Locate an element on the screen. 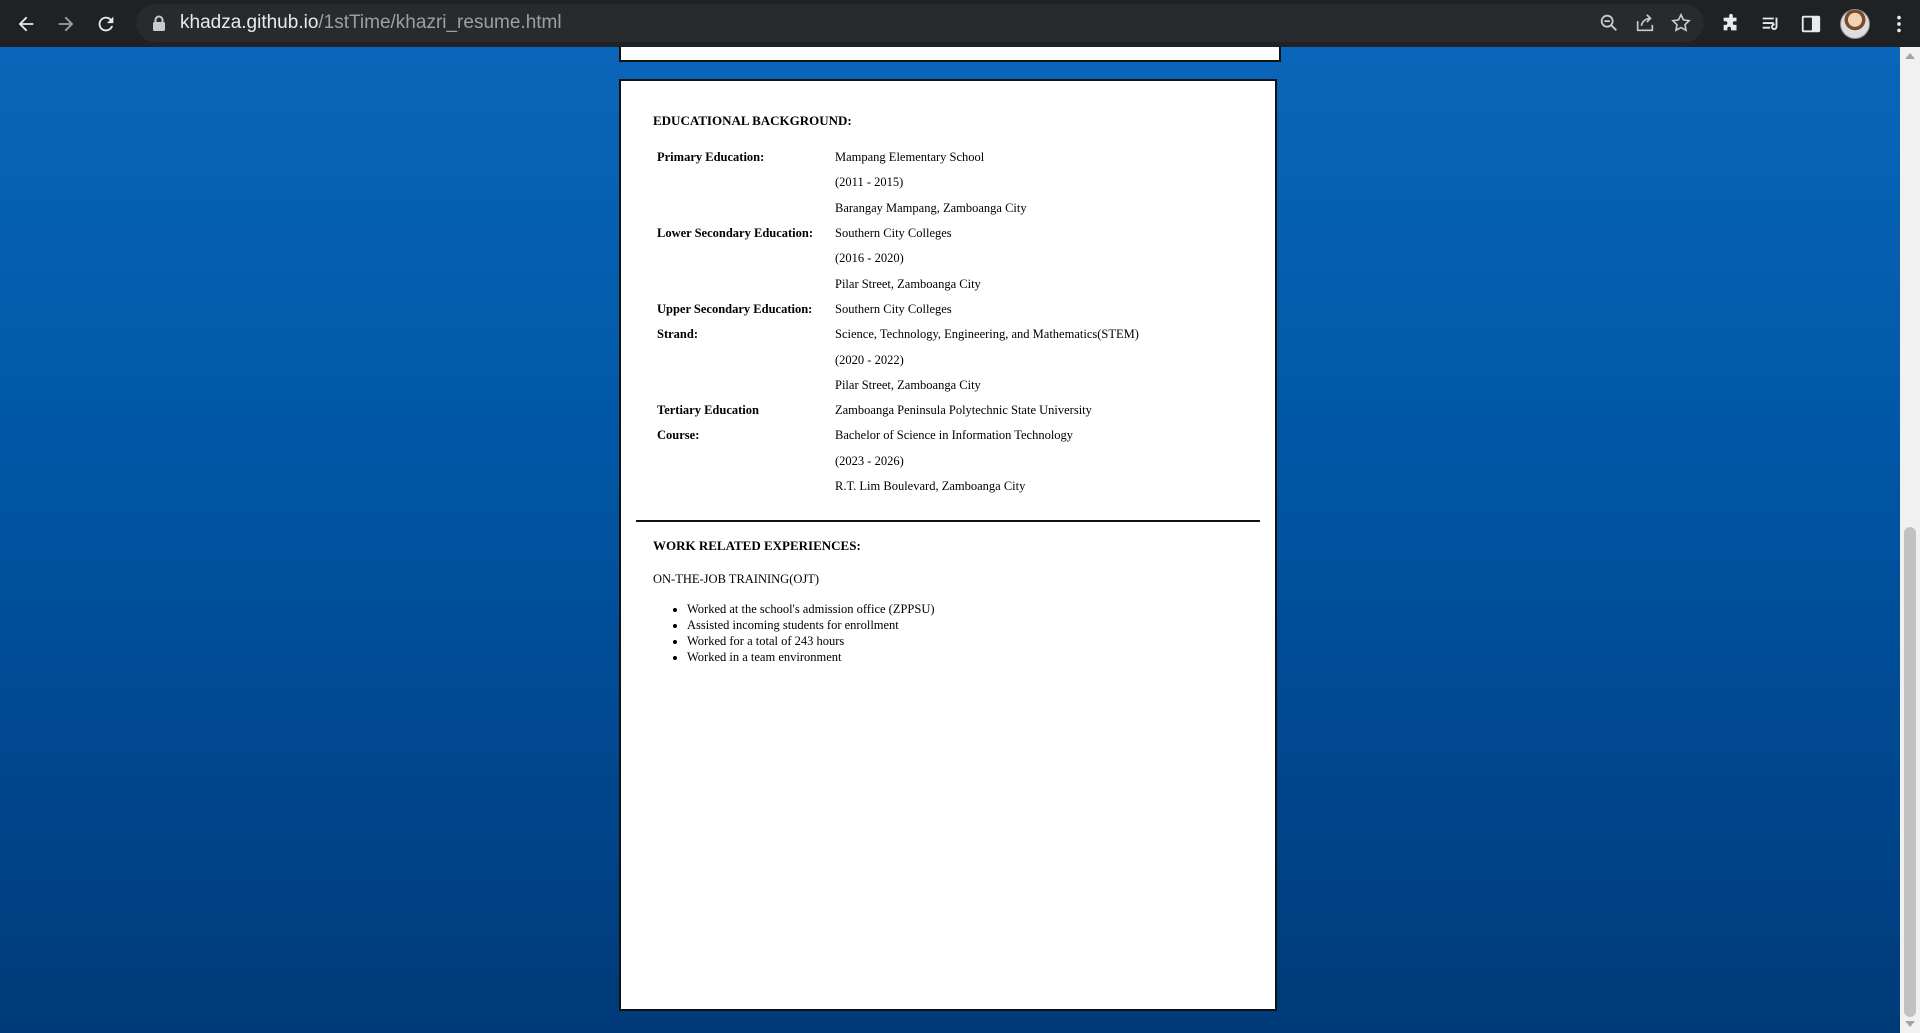  scroll-up-arrow is located at coordinates (1910, 56).